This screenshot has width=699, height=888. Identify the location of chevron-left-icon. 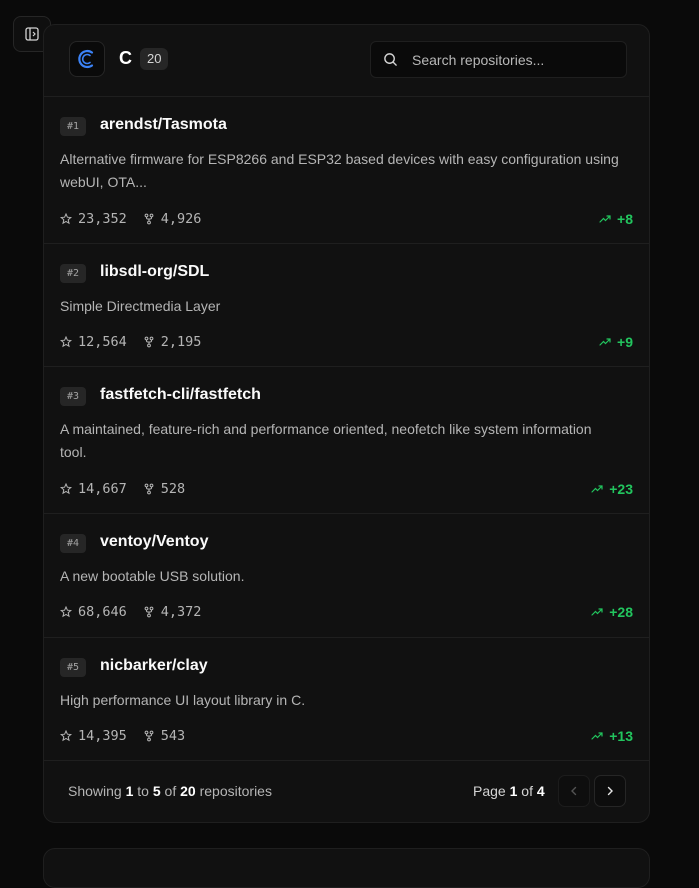
(574, 791).